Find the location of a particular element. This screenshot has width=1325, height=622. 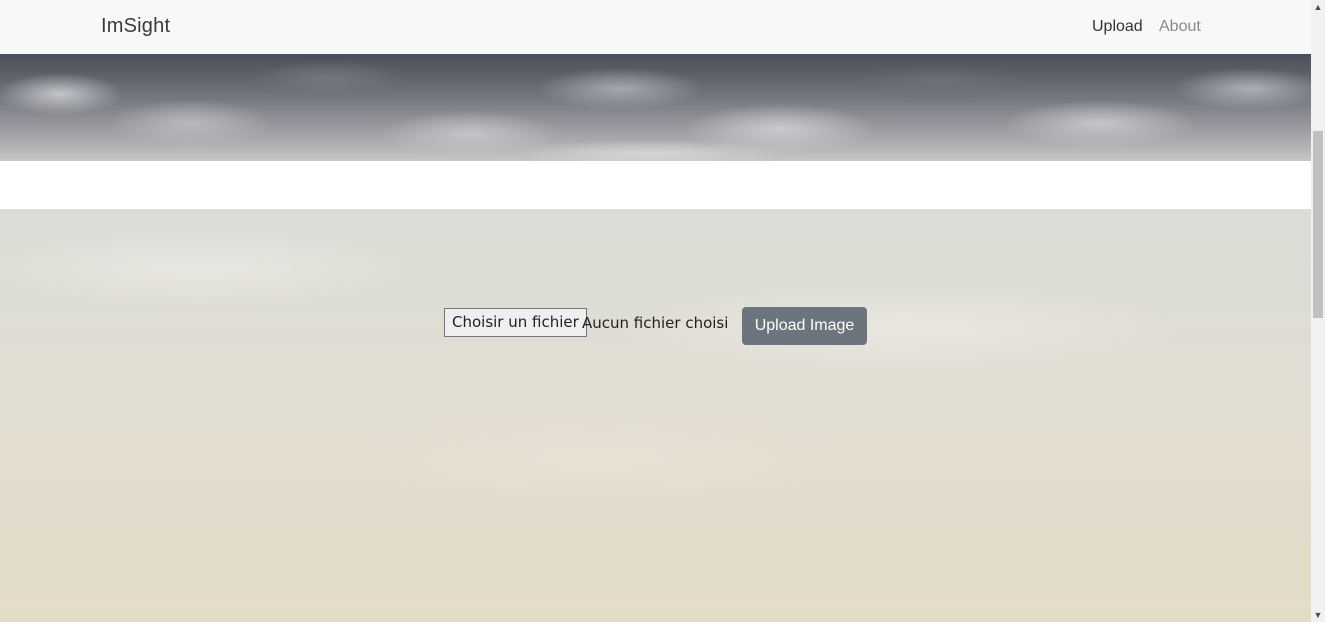

vertical-scrollbar: ▲ ▼ is located at coordinates (1318, 311).